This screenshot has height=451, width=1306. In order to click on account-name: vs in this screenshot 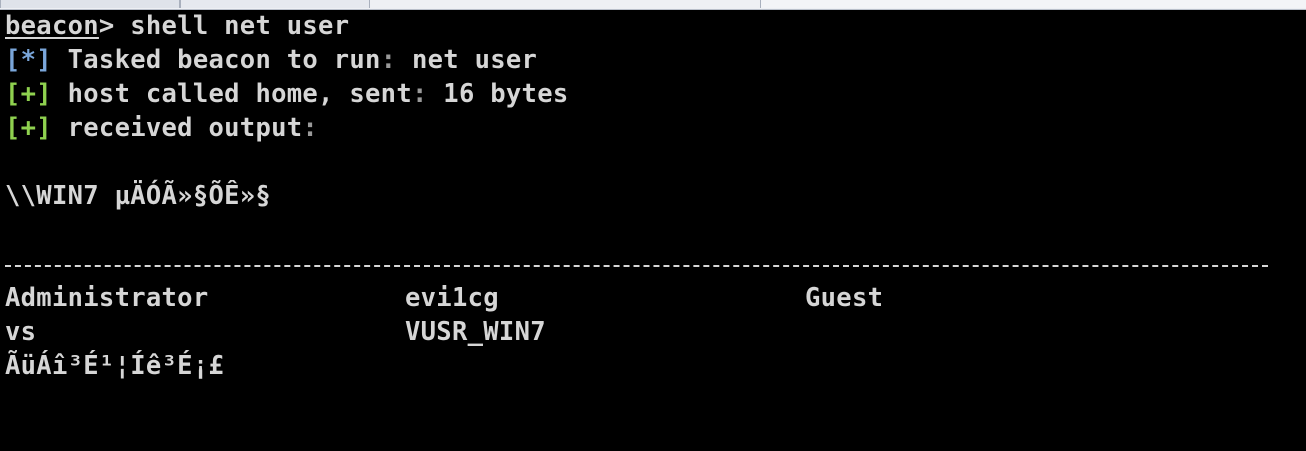, I will do `click(21, 332)`.